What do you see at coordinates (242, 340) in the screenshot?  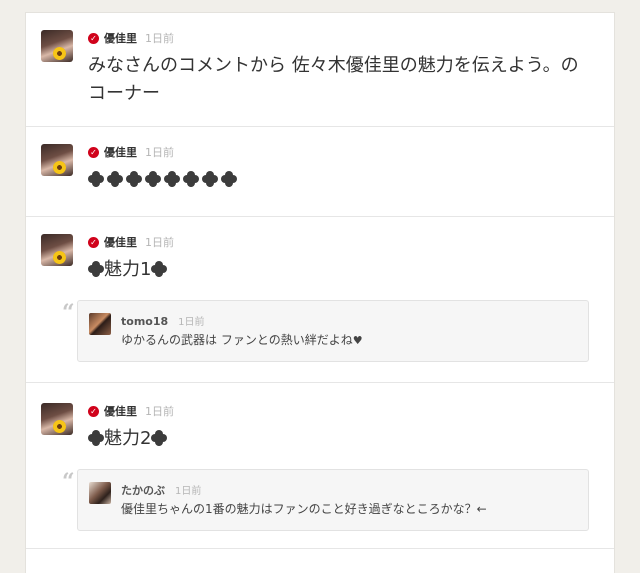 I see `reply-text: ゆかるんの武器は ファンとの熱い絆だよね♥` at bounding box center [242, 340].